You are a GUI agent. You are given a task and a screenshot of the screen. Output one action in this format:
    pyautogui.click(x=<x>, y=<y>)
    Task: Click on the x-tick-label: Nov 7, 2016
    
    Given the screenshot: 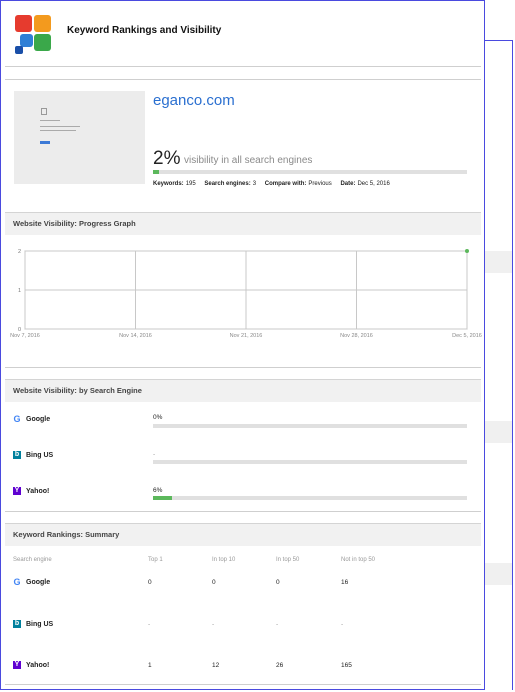 What is the action you would take?
    pyautogui.click(x=25, y=336)
    